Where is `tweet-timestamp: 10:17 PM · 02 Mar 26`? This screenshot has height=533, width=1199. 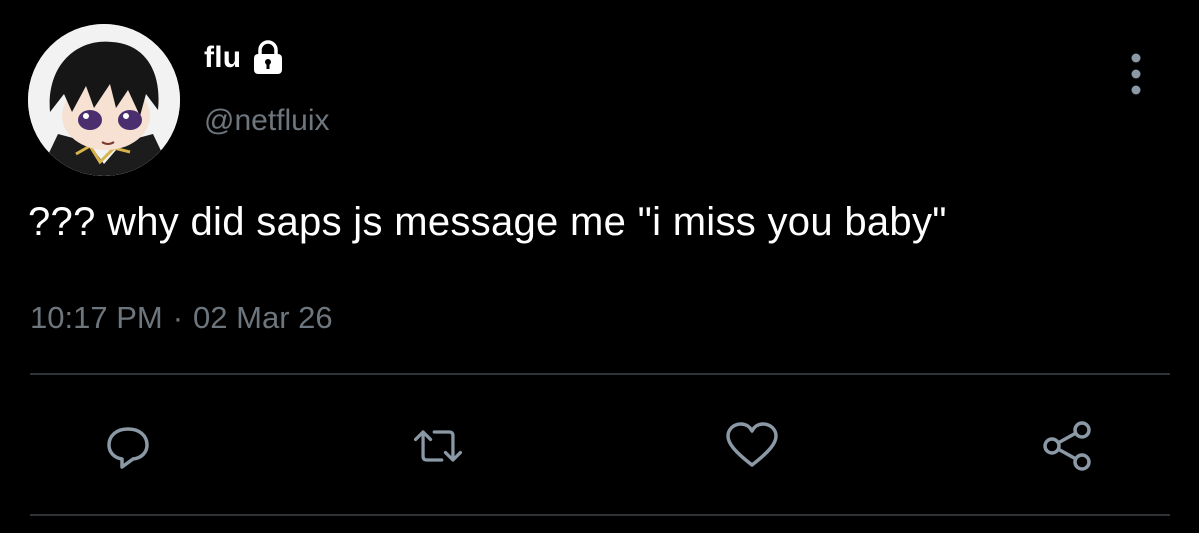
tweet-timestamp: 10:17 PM · 02 Mar 26 is located at coordinates (181, 318).